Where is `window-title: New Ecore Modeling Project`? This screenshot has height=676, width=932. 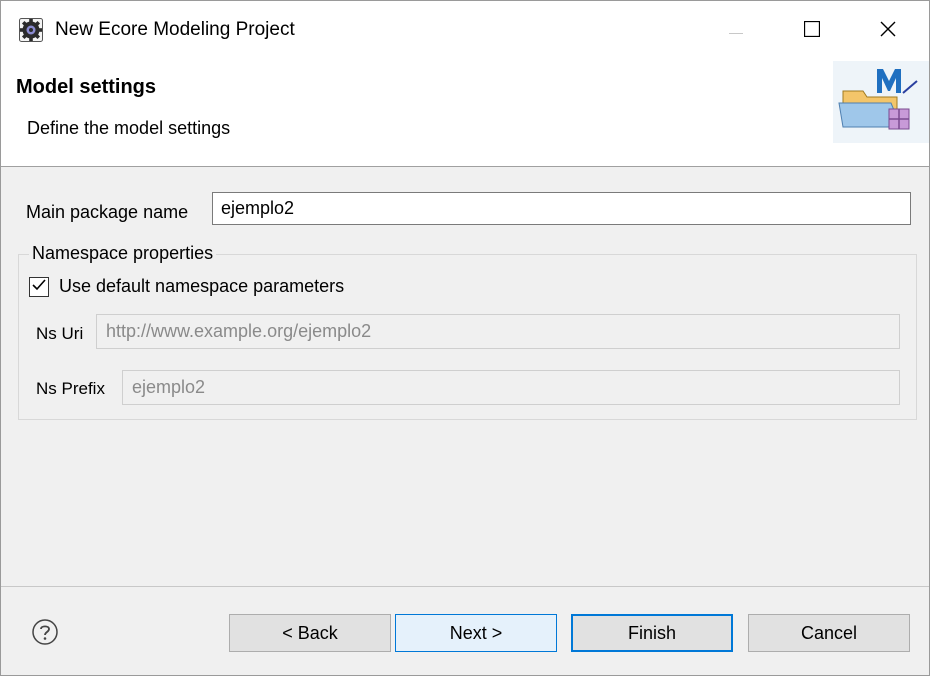
window-title: New Ecore Modeling Project is located at coordinates (175, 29).